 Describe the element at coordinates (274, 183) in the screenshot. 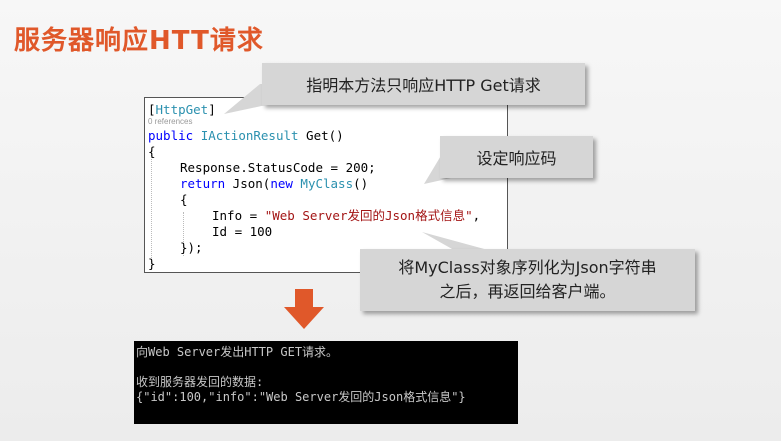

I see `code-return-line: return Json(new MyClass()` at that location.